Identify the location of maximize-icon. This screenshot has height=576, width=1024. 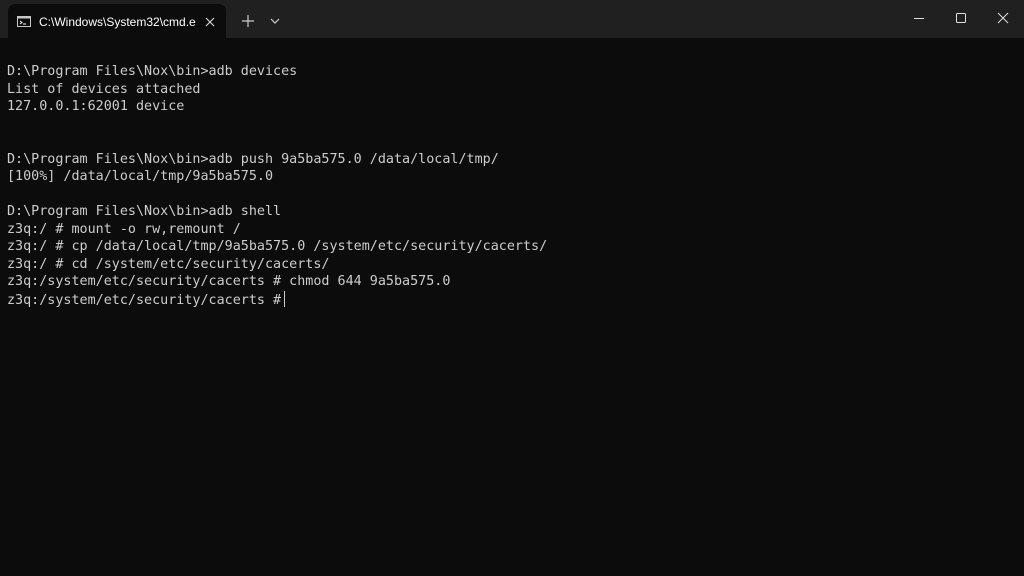
(961, 18).